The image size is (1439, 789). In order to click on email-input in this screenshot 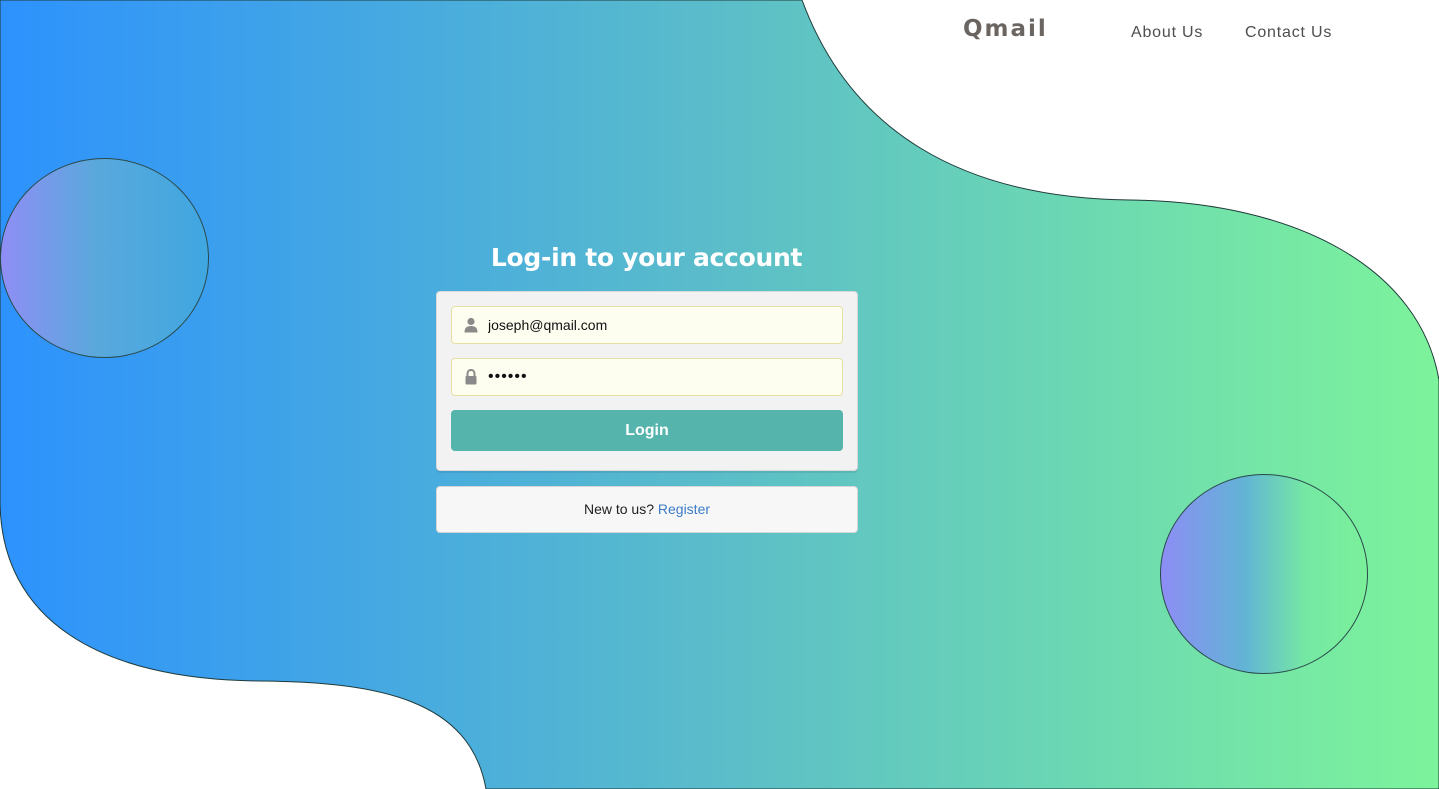, I will do `click(658, 325)`.